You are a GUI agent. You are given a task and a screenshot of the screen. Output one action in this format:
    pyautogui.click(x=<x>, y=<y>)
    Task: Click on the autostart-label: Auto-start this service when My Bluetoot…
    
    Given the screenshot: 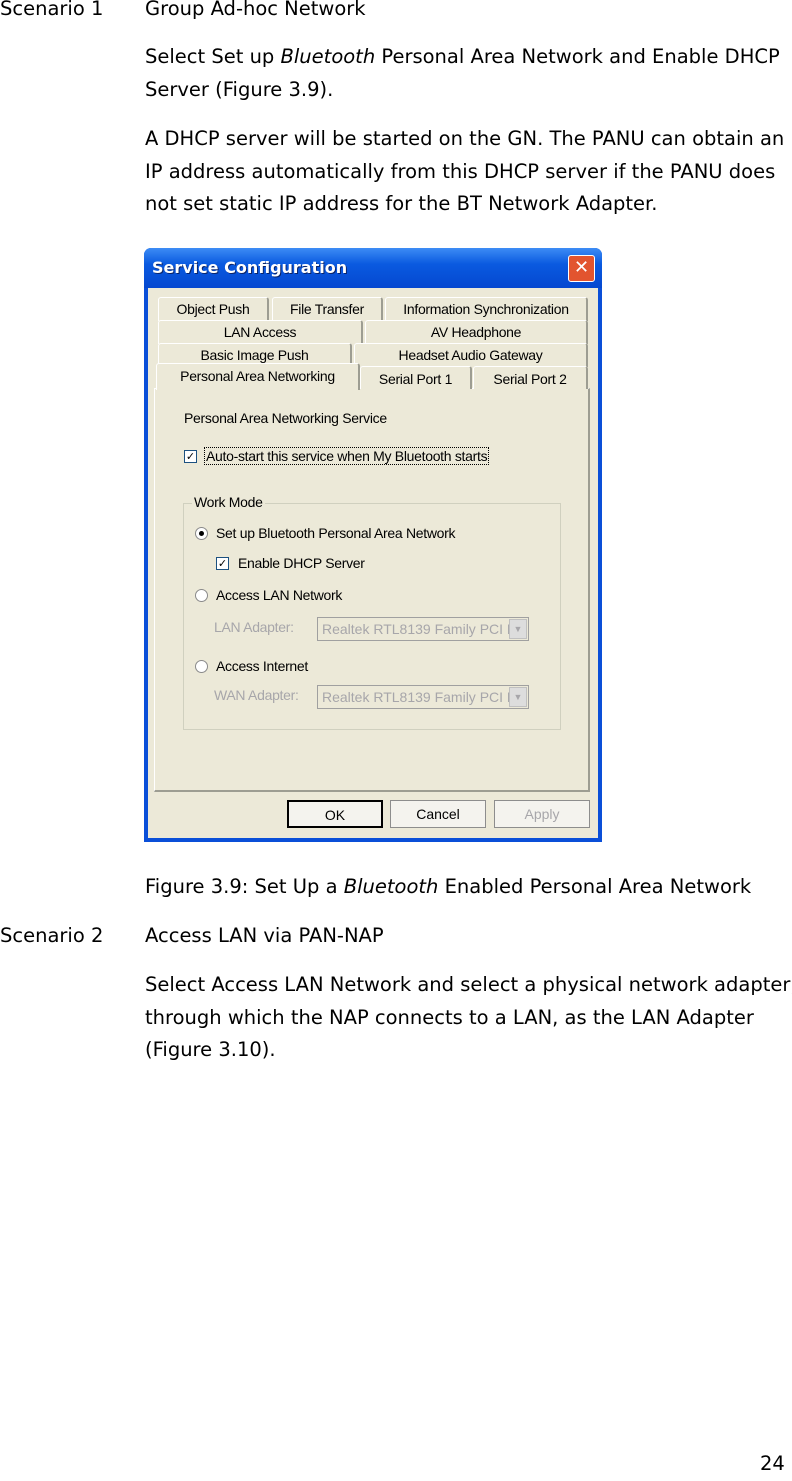 What is the action you would take?
    pyautogui.click(x=346, y=456)
    